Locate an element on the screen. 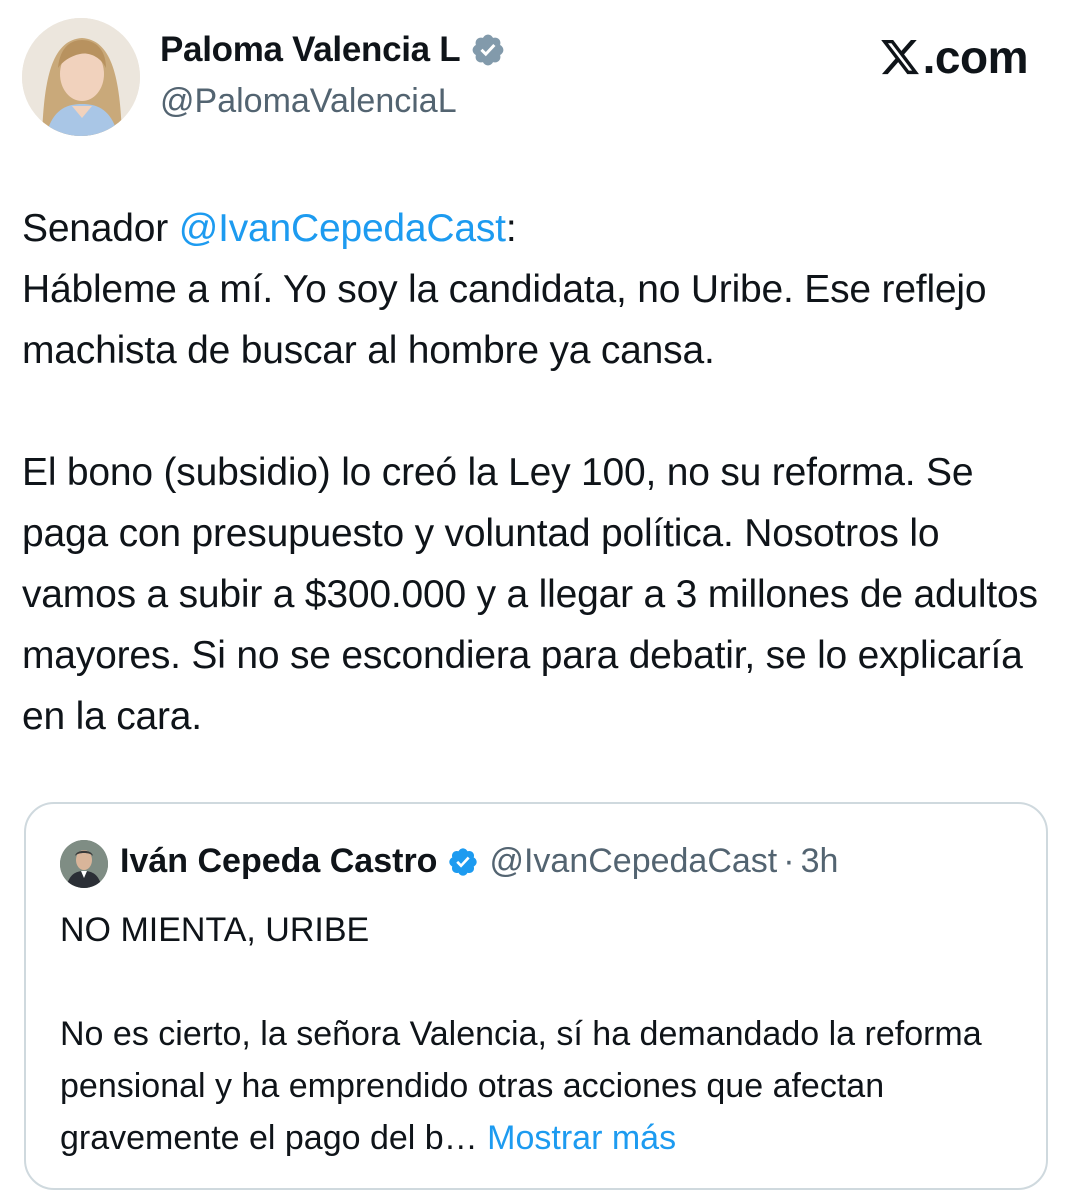 Image resolution: width=1070 pixels, height=1200 pixels. quoted-author-avatar is located at coordinates (84, 864).